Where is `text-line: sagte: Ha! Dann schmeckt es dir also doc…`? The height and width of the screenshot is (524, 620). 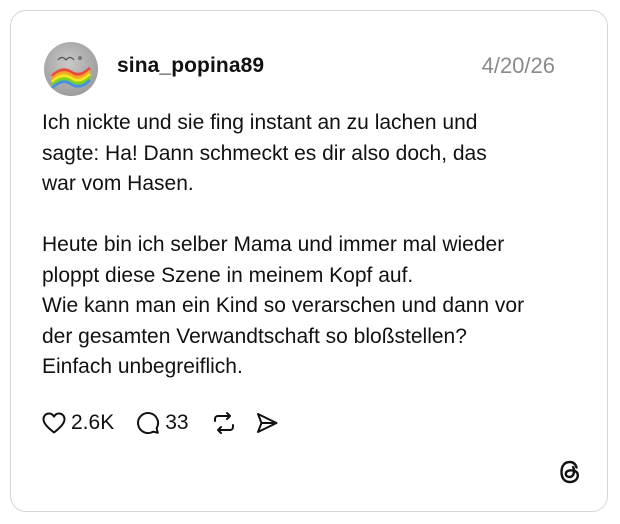 text-line: sagte: Ha! Dann schmeckt es dir also doc… is located at coordinates (264, 153).